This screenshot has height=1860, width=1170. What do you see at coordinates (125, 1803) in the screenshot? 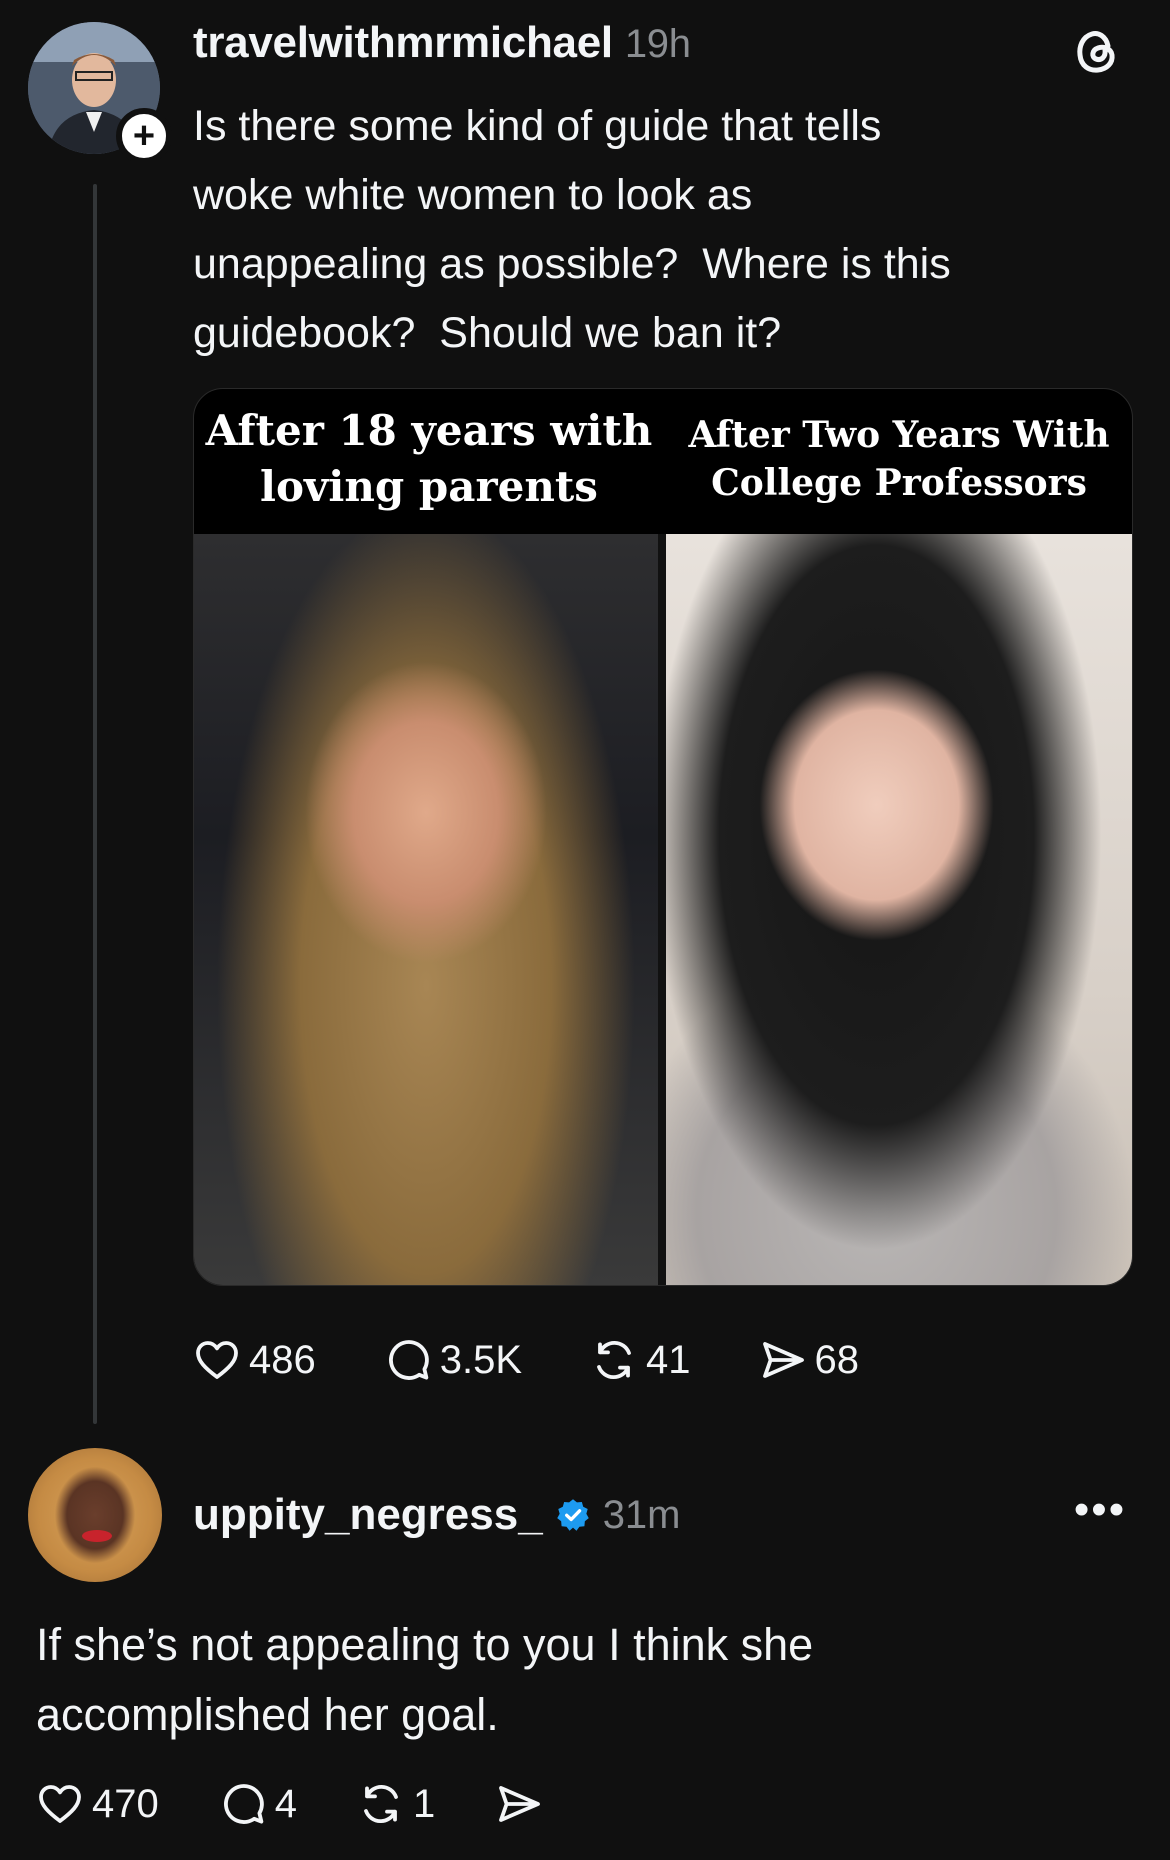
I see `reply-like-count: 470` at bounding box center [125, 1803].